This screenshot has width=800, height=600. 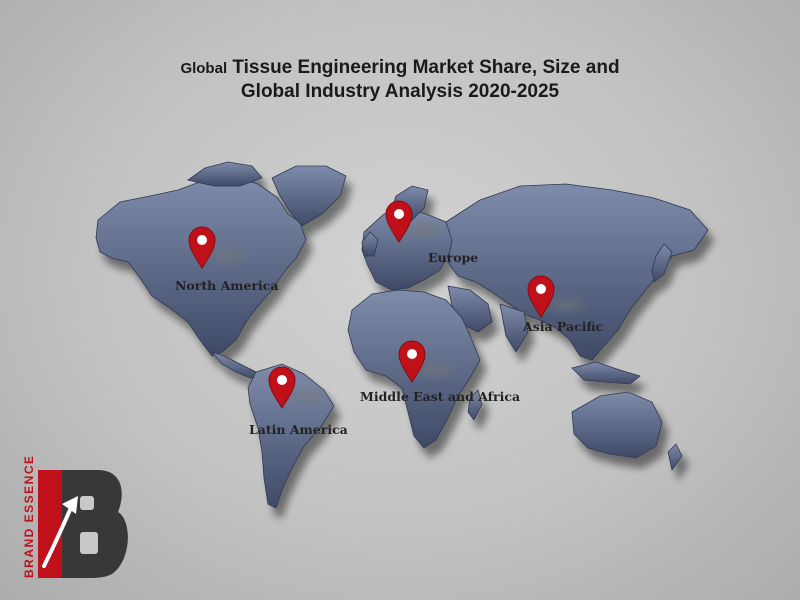 I want to click on continent-arctic-islands, so click(x=225, y=174).